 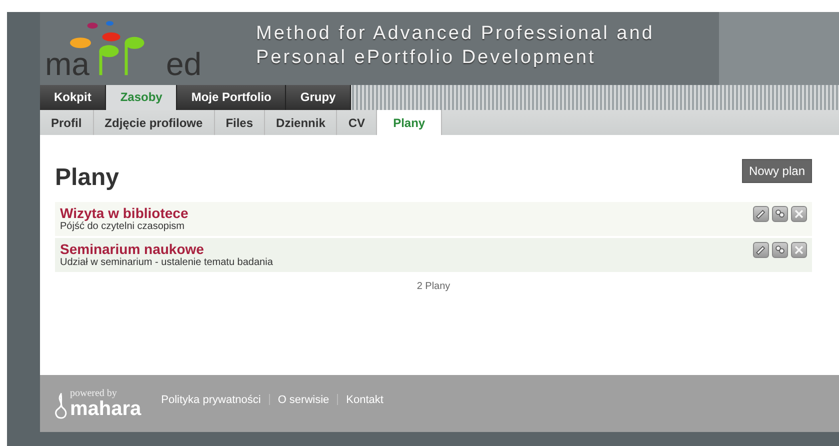 I want to click on plan-description: Udział w seminarium - ustalenie tematu badania, so click(x=166, y=262).